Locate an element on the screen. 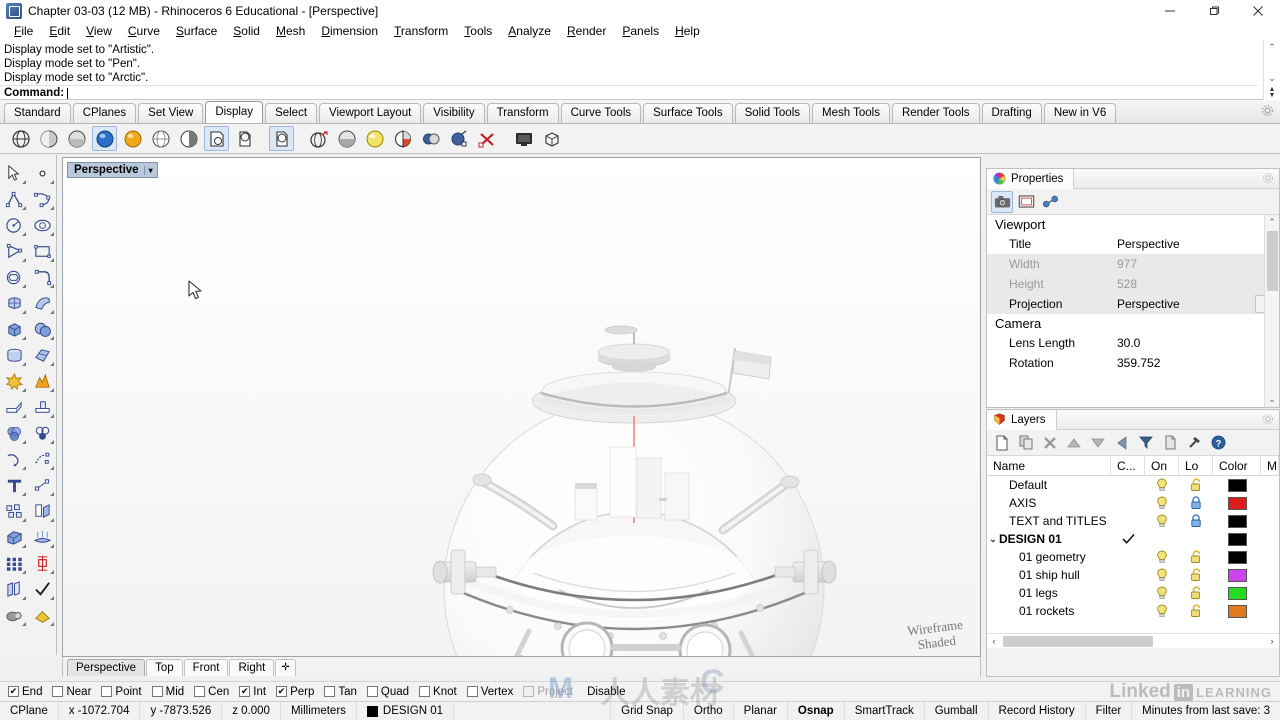  tab-layers: Layers is located at coordinates (1022, 419).